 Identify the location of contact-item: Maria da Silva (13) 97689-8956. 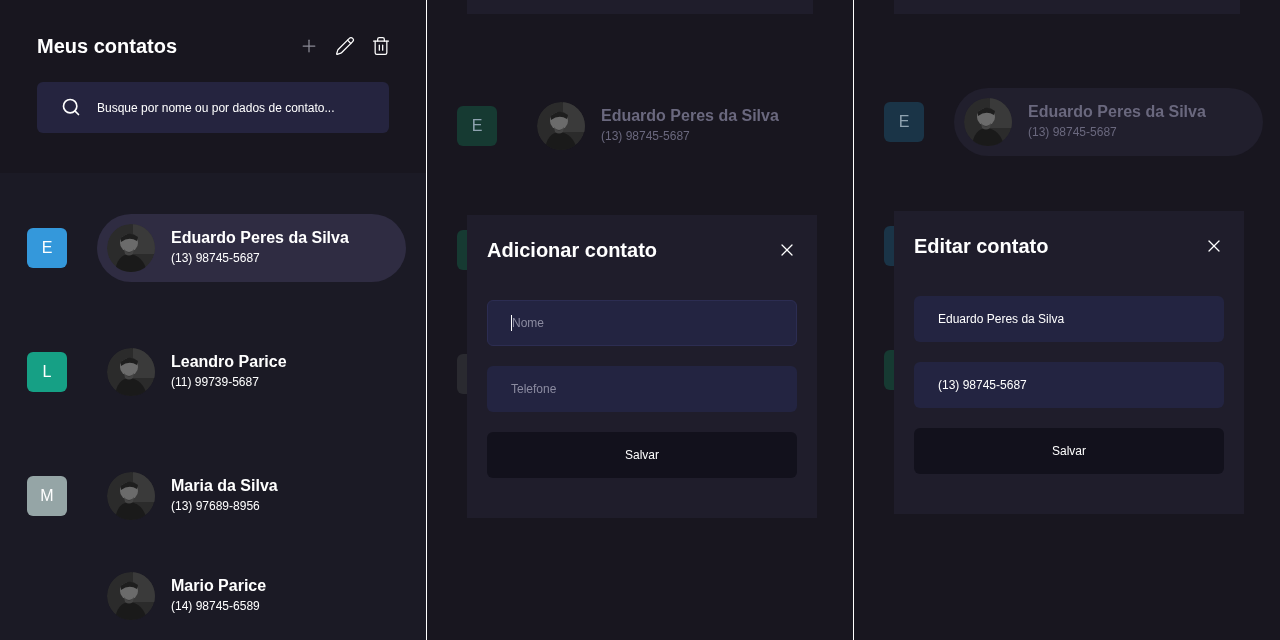
(251, 496).